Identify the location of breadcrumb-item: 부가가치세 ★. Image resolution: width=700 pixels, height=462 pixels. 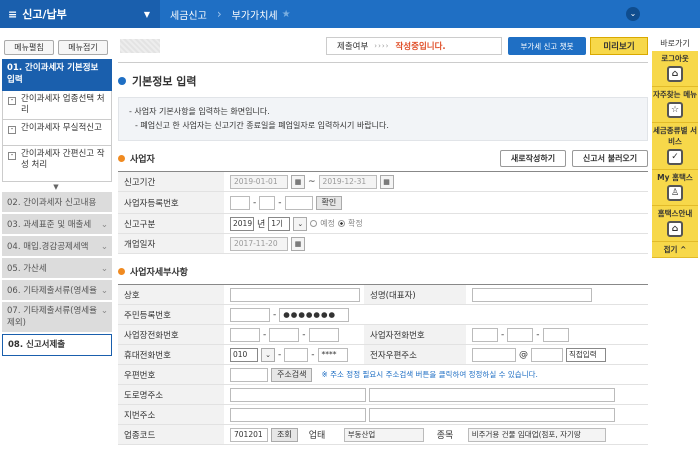
(261, 14).